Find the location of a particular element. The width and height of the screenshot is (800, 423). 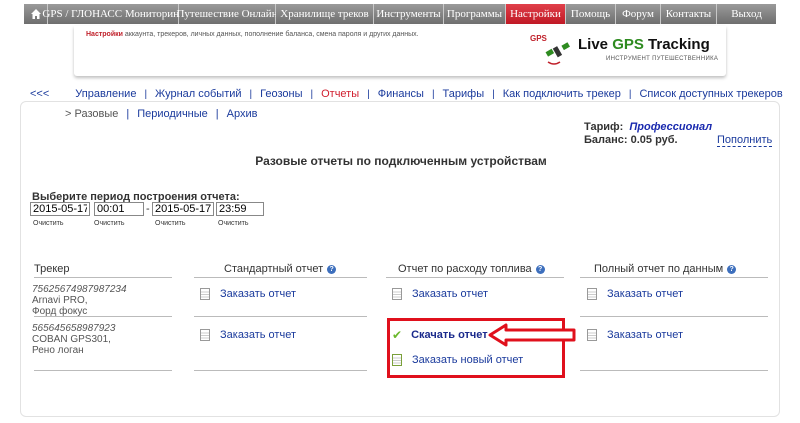

clear-time-to: Очистить is located at coordinates (233, 223).